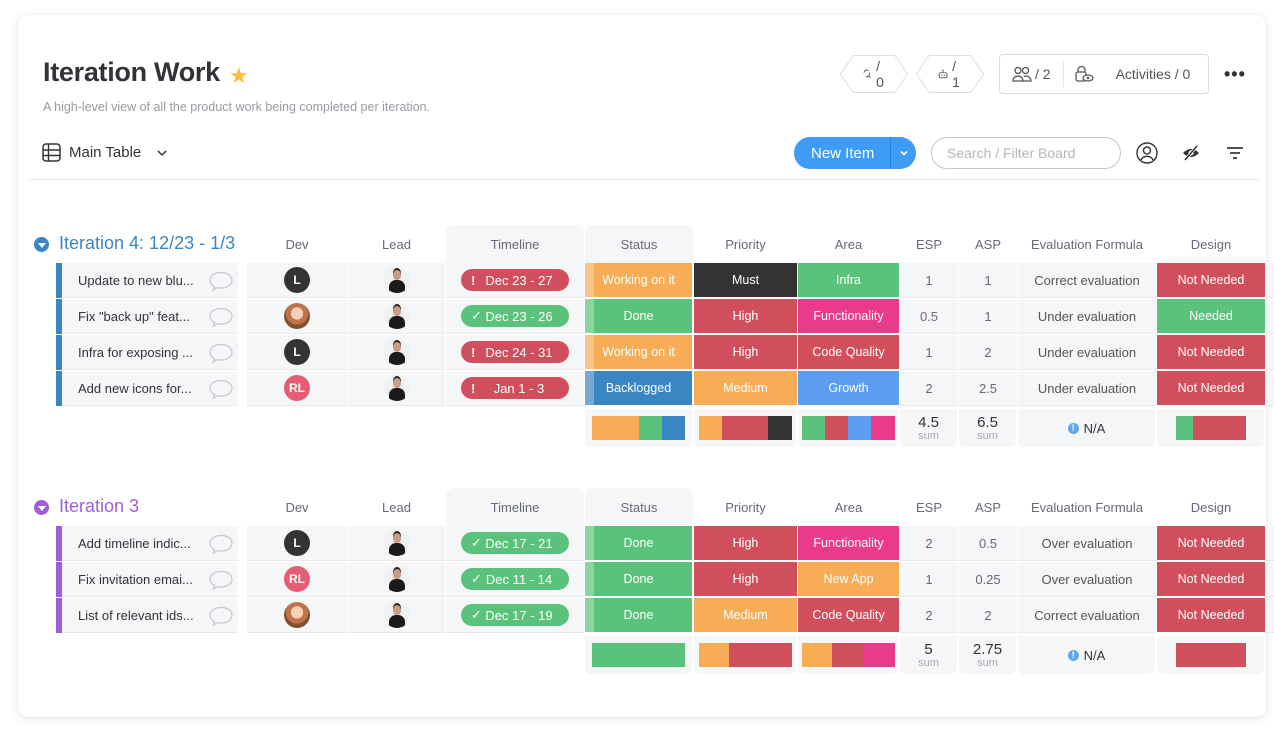 This screenshot has height=732, width=1274. I want to click on filter-icon, so click(1235, 153).